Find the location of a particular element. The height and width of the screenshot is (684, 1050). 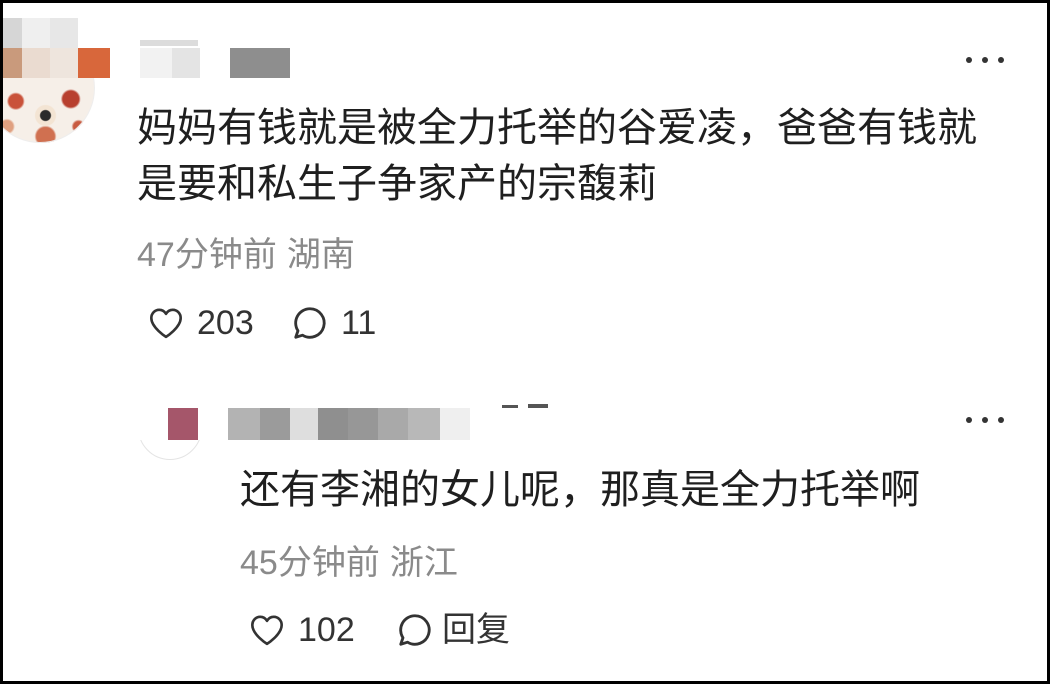

comment-location: 湖南 is located at coordinates (320, 255).